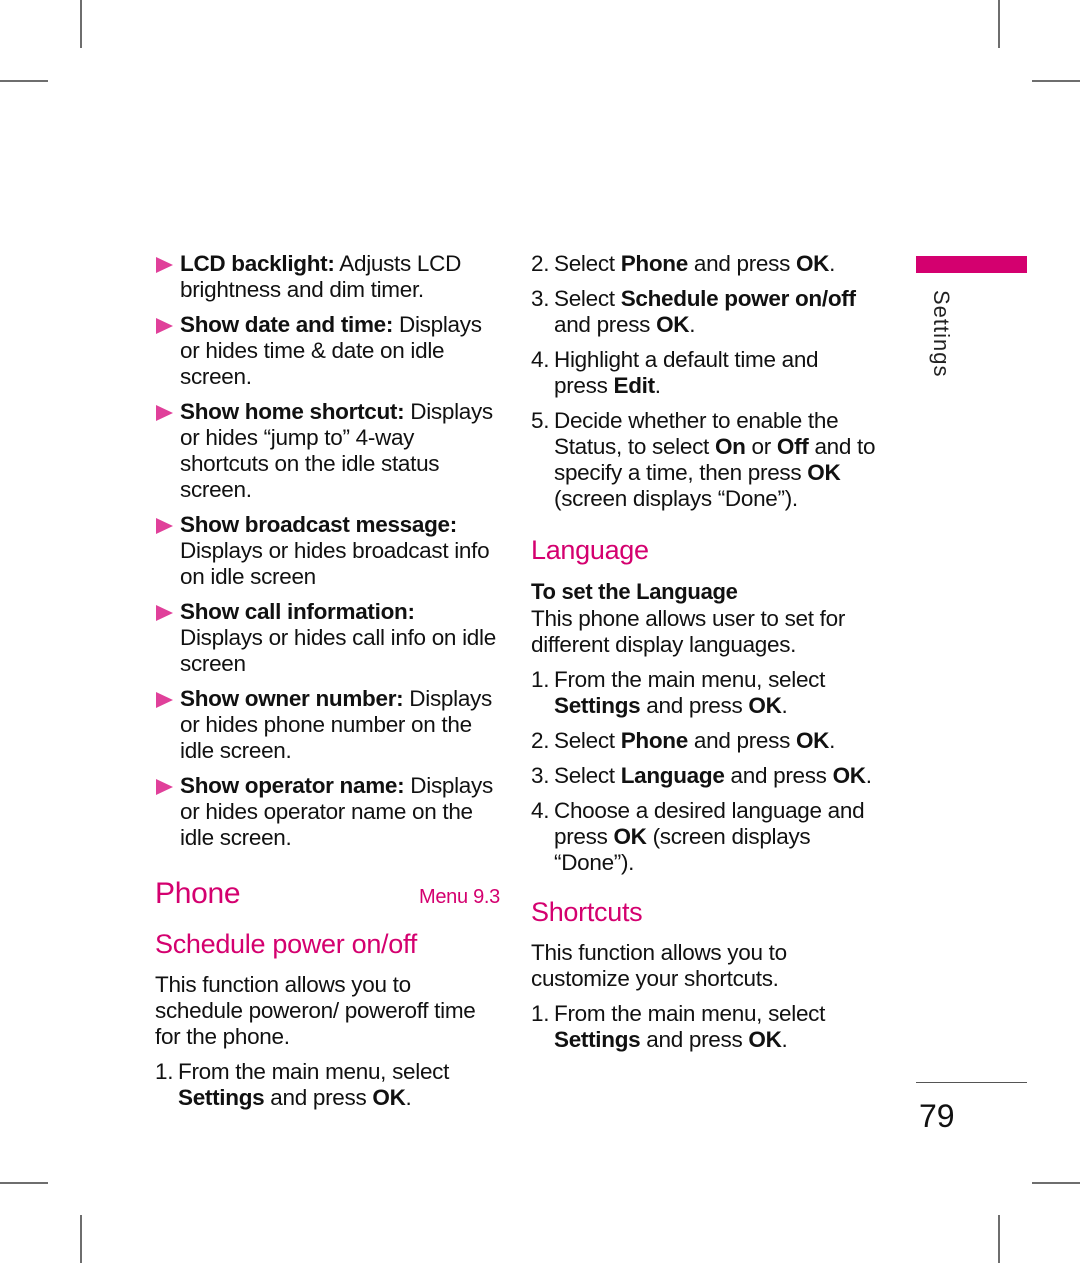 The height and width of the screenshot is (1263, 1080). I want to click on step-item: 3. Select Language and press OK., so click(703, 776).